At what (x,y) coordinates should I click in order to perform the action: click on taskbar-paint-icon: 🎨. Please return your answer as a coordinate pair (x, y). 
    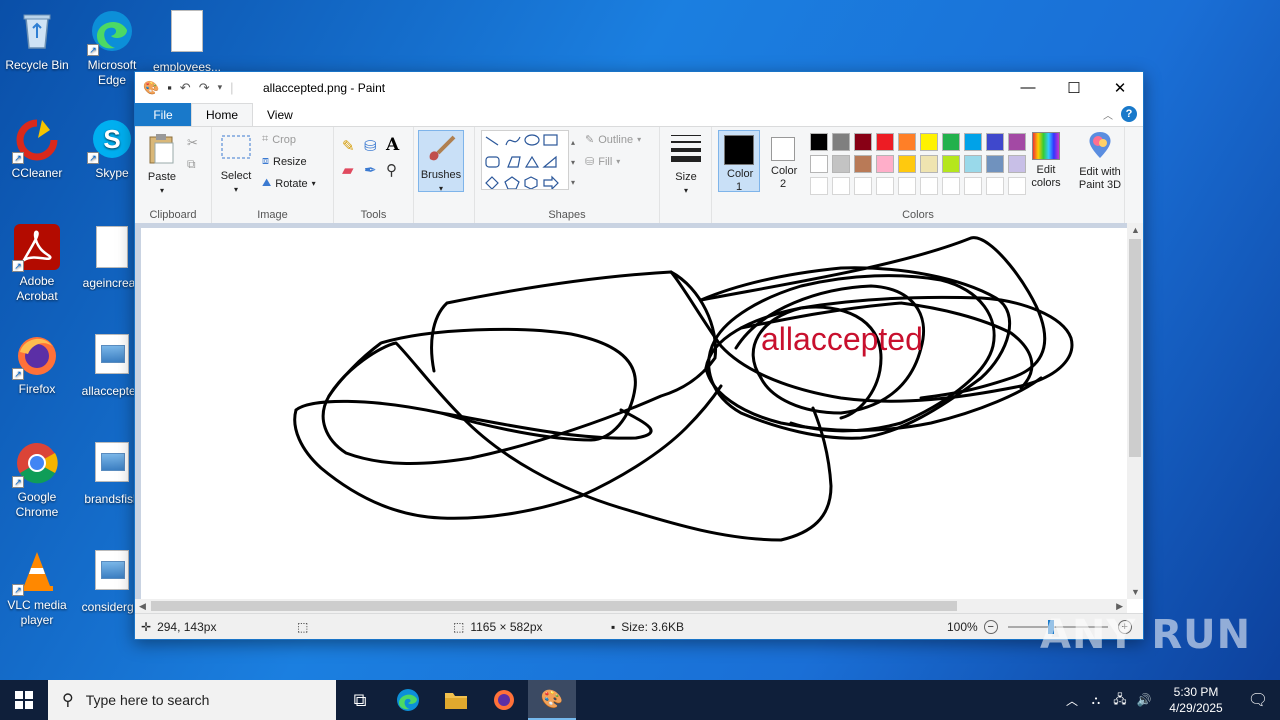
    Looking at the image, I should click on (552, 700).